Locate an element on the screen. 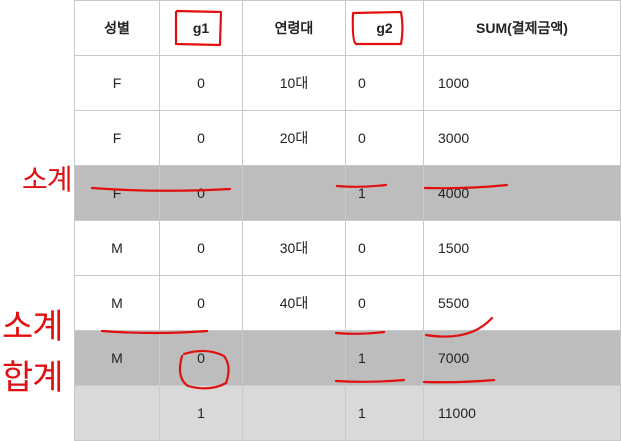 Image resolution: width=622 pixels, height=441 pixels. header-age-group: 연령대 is located at coordinates (294, 28).